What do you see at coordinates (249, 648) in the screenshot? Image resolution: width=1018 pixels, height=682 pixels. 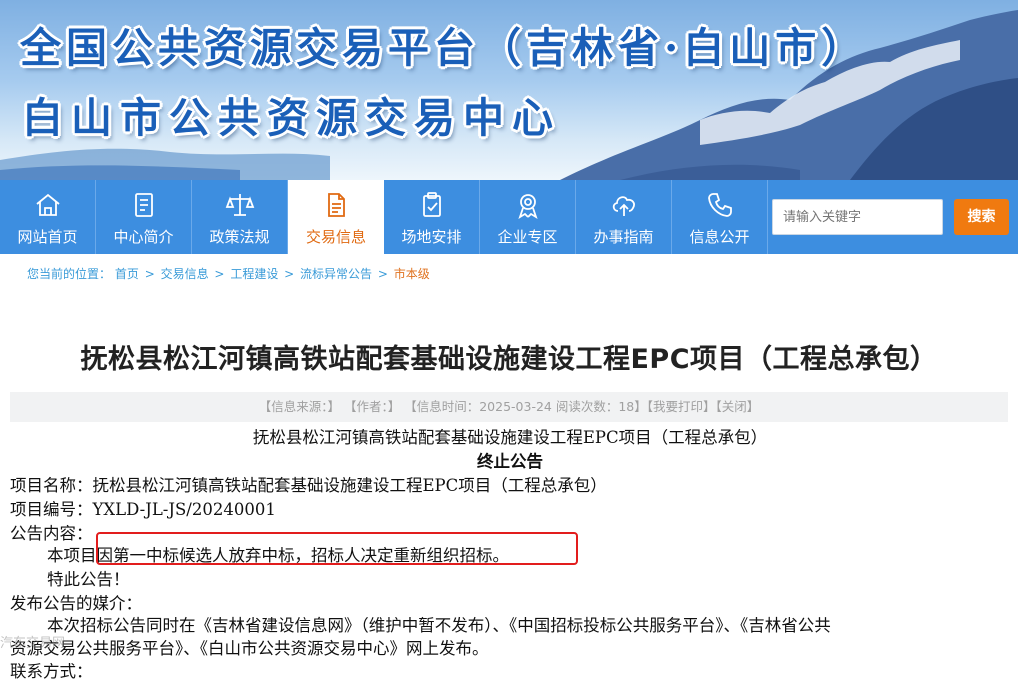 I see `media-text-line2: 资源交易公共服务平台》、《白山市公共资源交易中心》网上发布。` at bounding box center [249, 648].